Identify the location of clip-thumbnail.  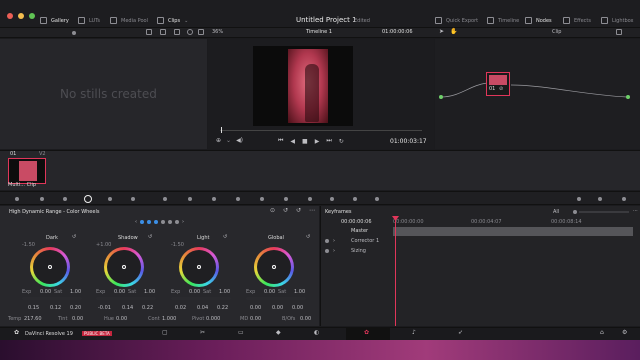
(27, 171).